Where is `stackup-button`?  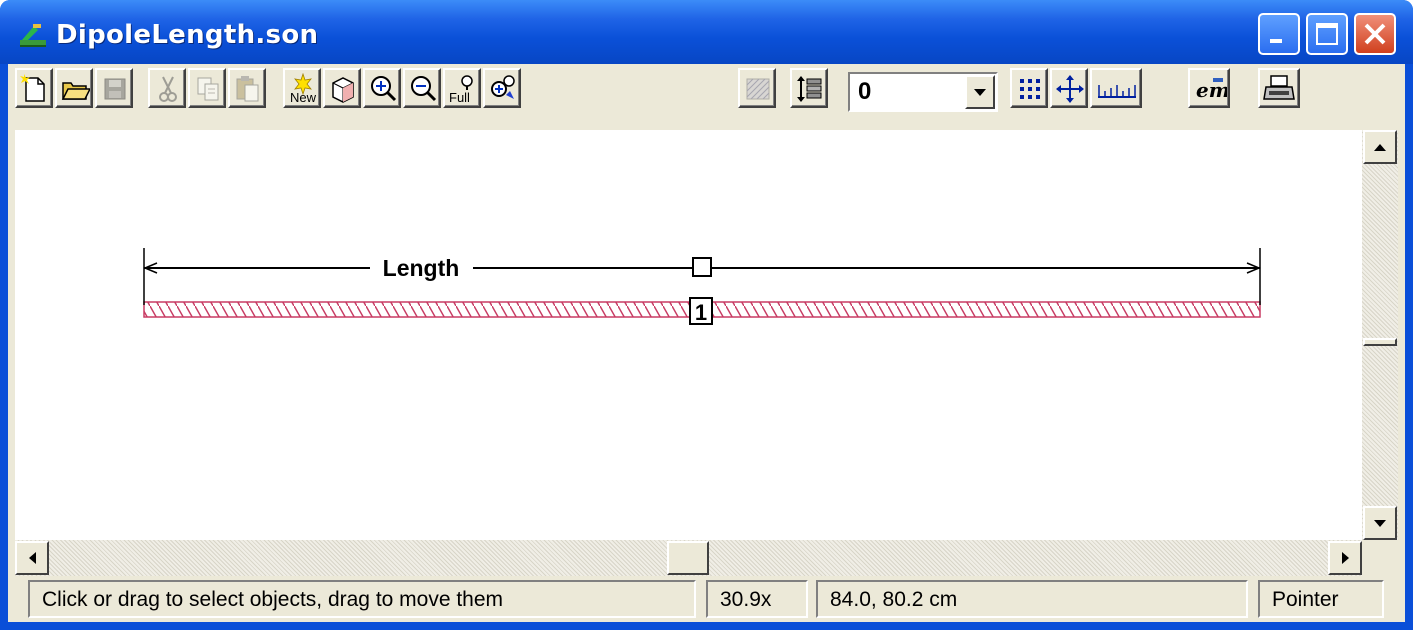 stackup-button is located at coordinates (809, 88).